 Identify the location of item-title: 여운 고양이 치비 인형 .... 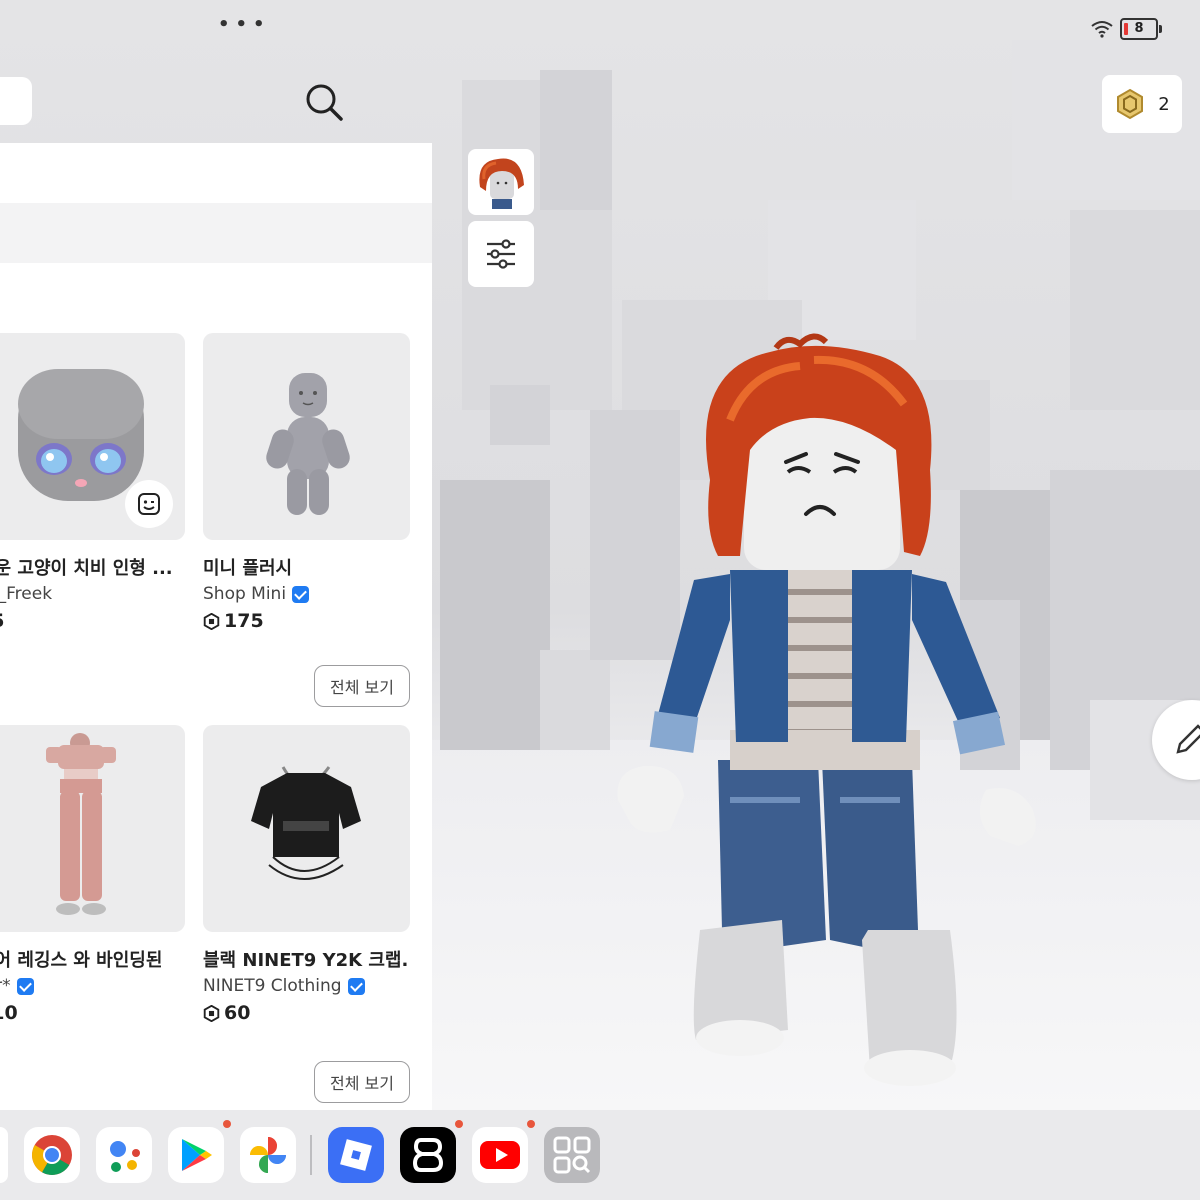
(92, 567).